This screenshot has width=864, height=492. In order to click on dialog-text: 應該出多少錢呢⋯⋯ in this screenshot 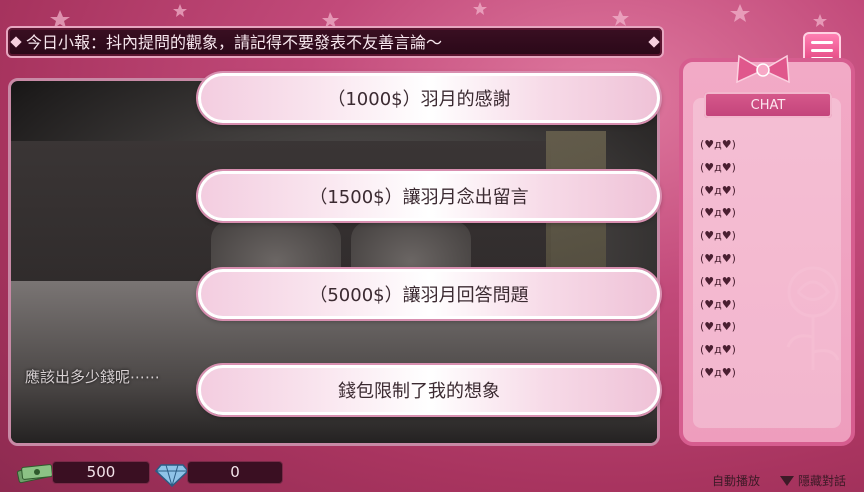, I will do `click(93, 377)`.